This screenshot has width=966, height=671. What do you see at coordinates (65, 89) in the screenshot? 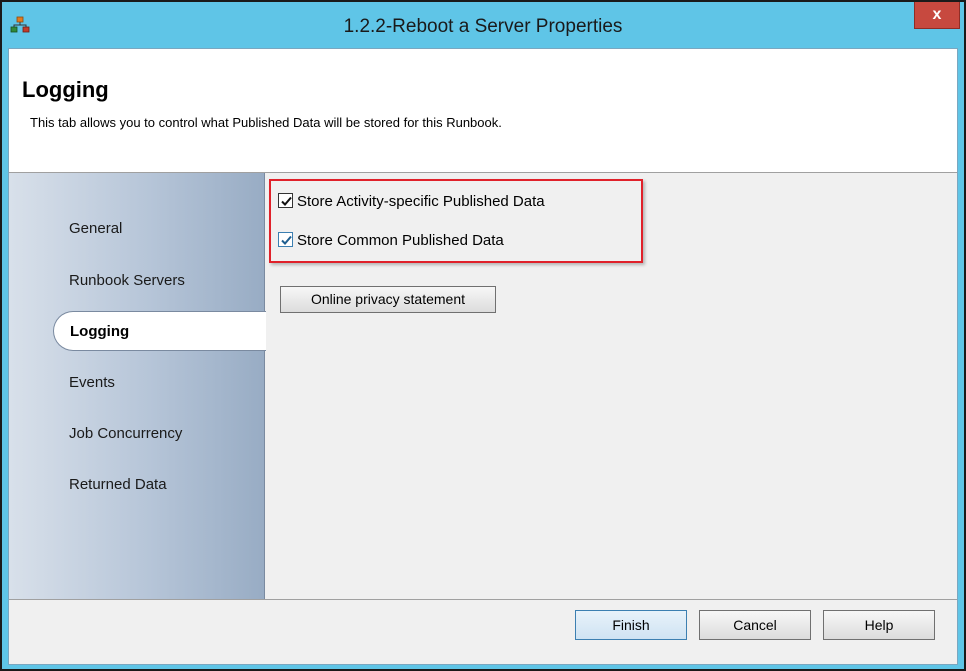
I see `page-title: Logging` at bounding box center [65, 89].